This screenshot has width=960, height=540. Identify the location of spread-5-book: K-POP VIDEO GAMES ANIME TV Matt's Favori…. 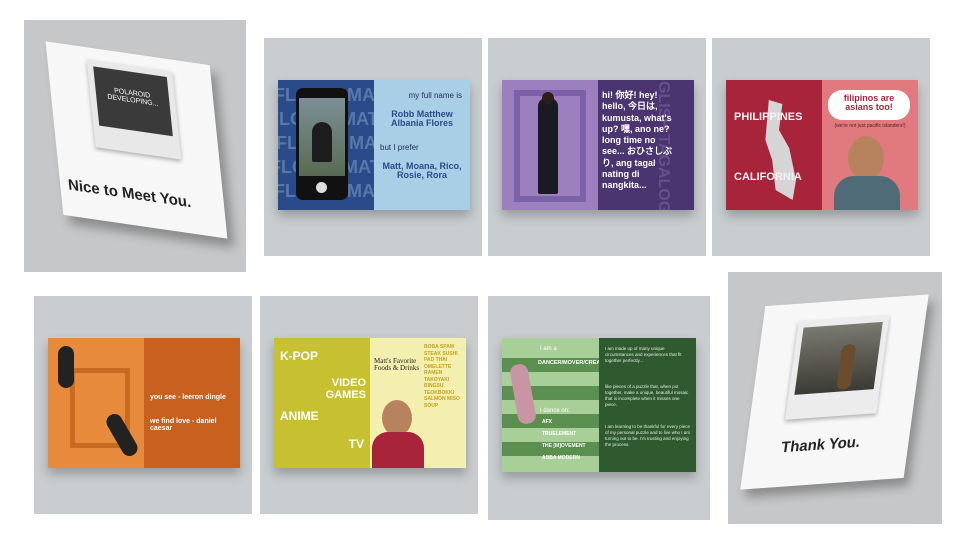
(370, 403).